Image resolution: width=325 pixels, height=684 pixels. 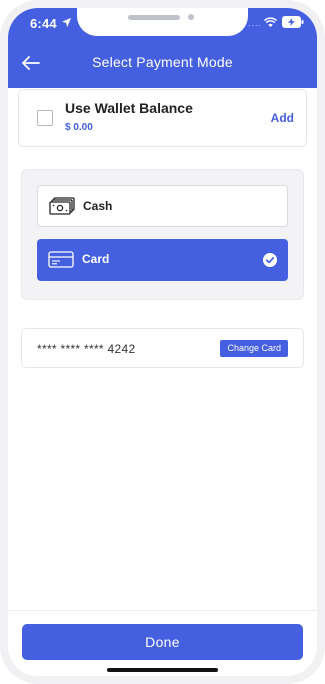 I want to click on cash-icon, so click(x=62, y=206).